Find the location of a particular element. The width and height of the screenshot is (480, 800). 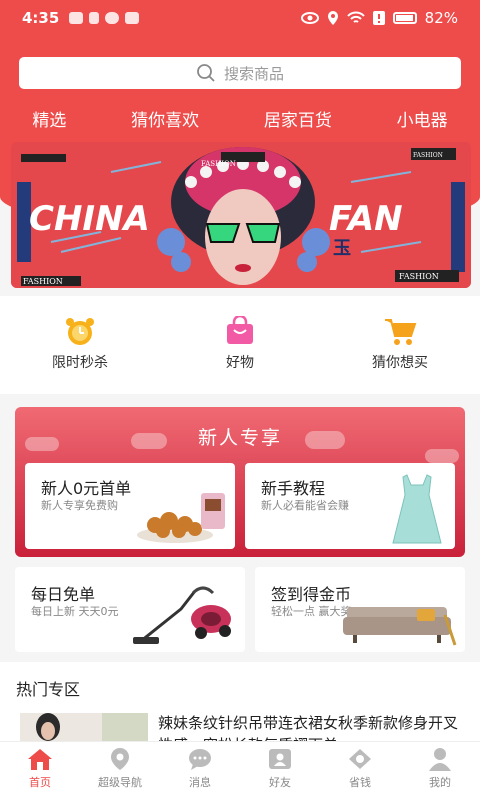

contact-card-icon is located at coordinates (280, 759).